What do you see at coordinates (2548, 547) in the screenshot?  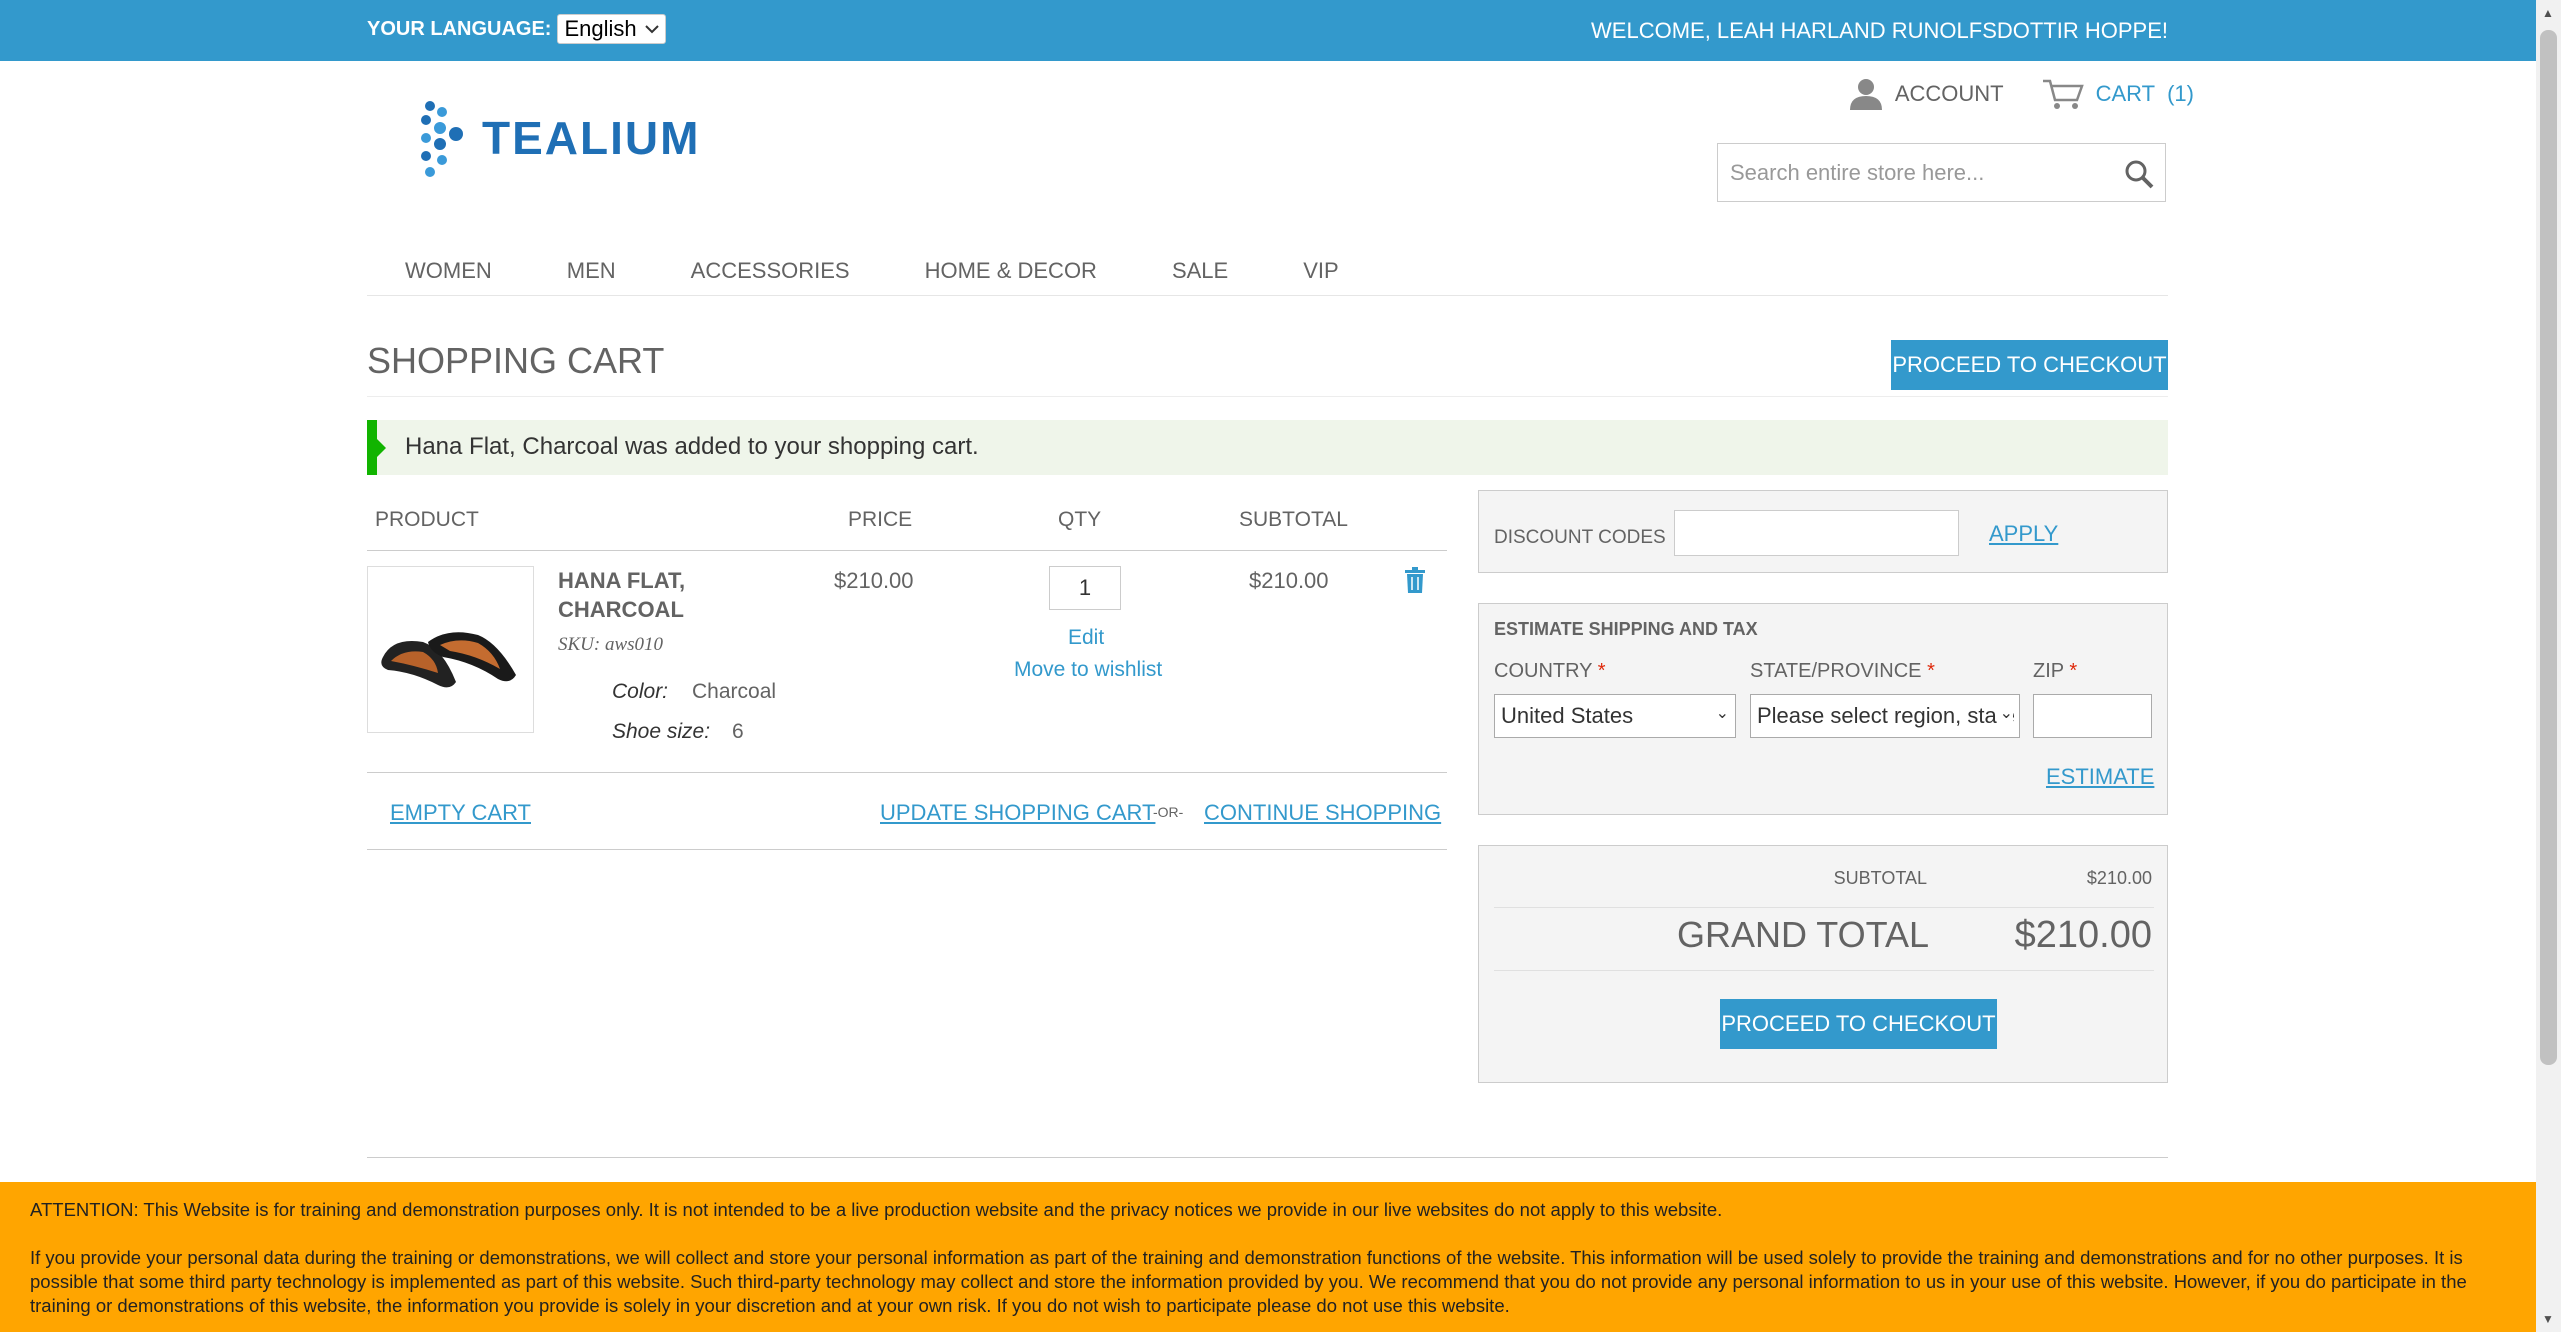 I see `scrollbar-thumb` at bounding box center [2548, 547].